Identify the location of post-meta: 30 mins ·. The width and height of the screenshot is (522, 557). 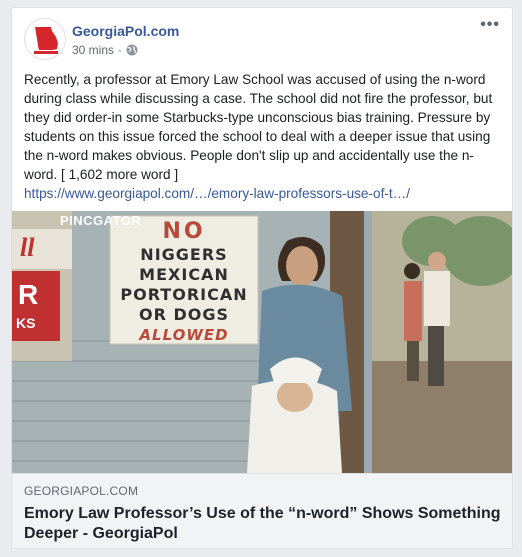
(105, 50).